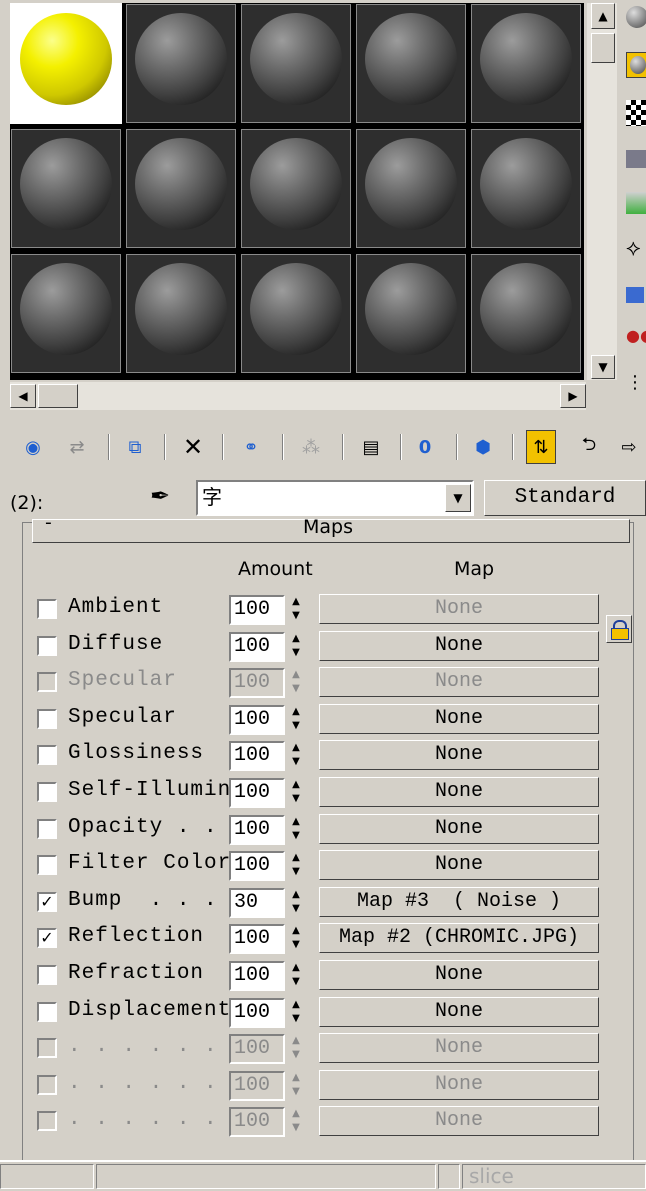  Describe the element at coordinates (335, 498) in the screenshot. I see `material-name-field: 字` at that location.